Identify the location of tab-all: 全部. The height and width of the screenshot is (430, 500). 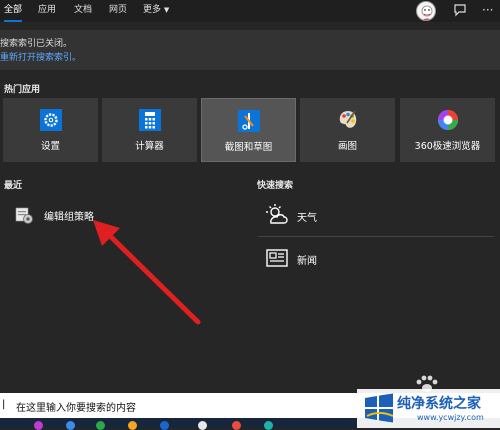
(13, 11).